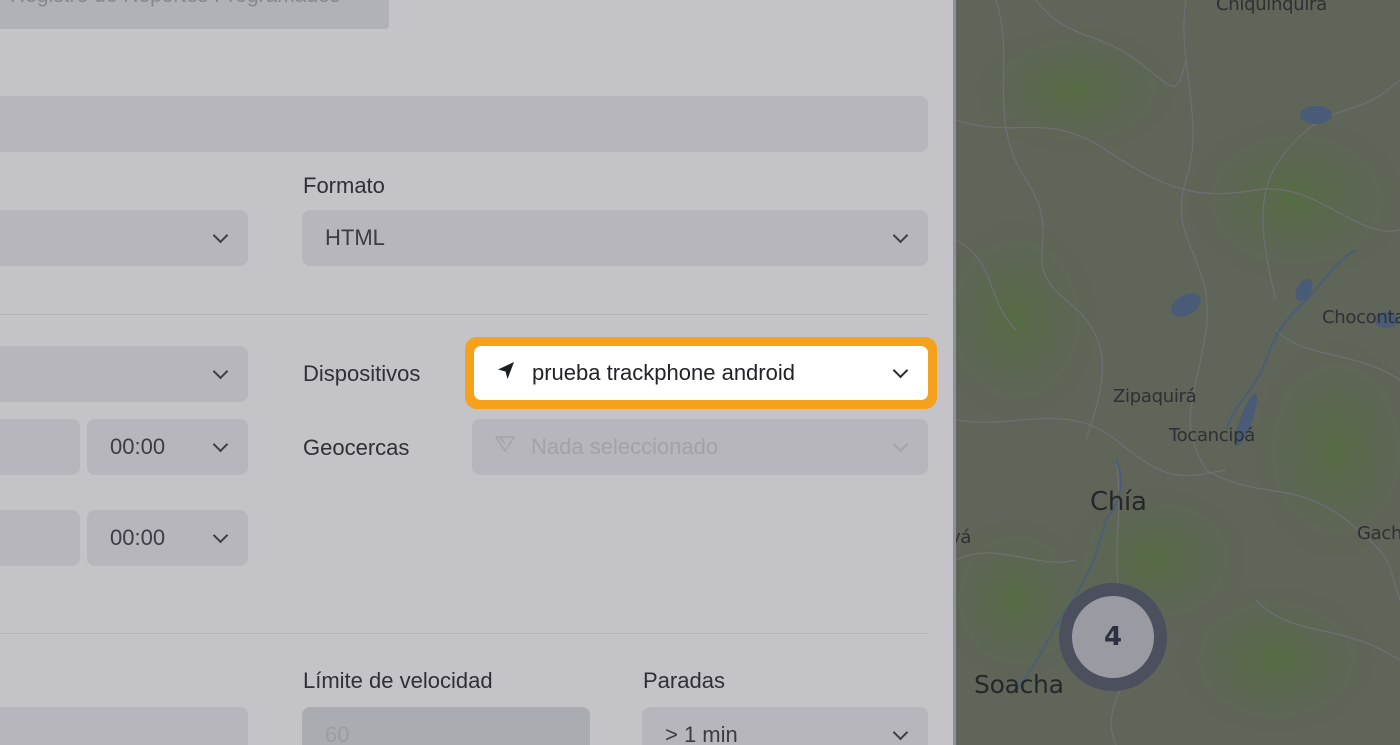 This screenshot has height=745, width=1400. I want to click on time-from-select: 00:00, so click(167, 447).